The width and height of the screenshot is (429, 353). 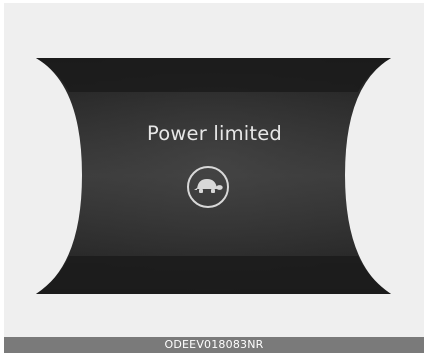 I want to click on image-code-label: ODEEV018083NR, so click(x=214, y=345).